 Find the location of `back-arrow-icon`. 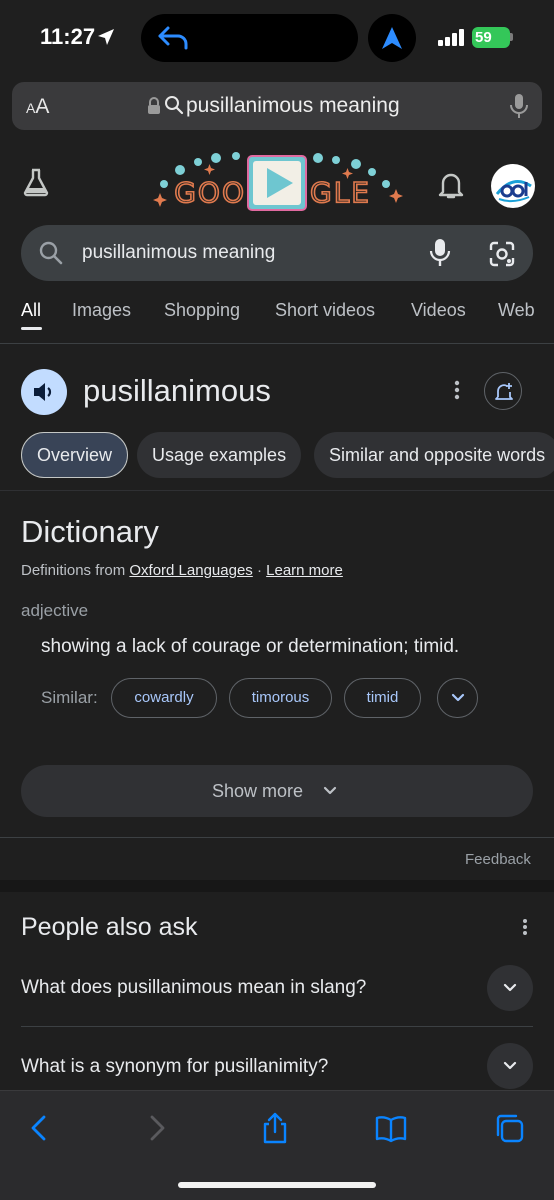

back-arrow-icon is located at coordinates (173, 38).